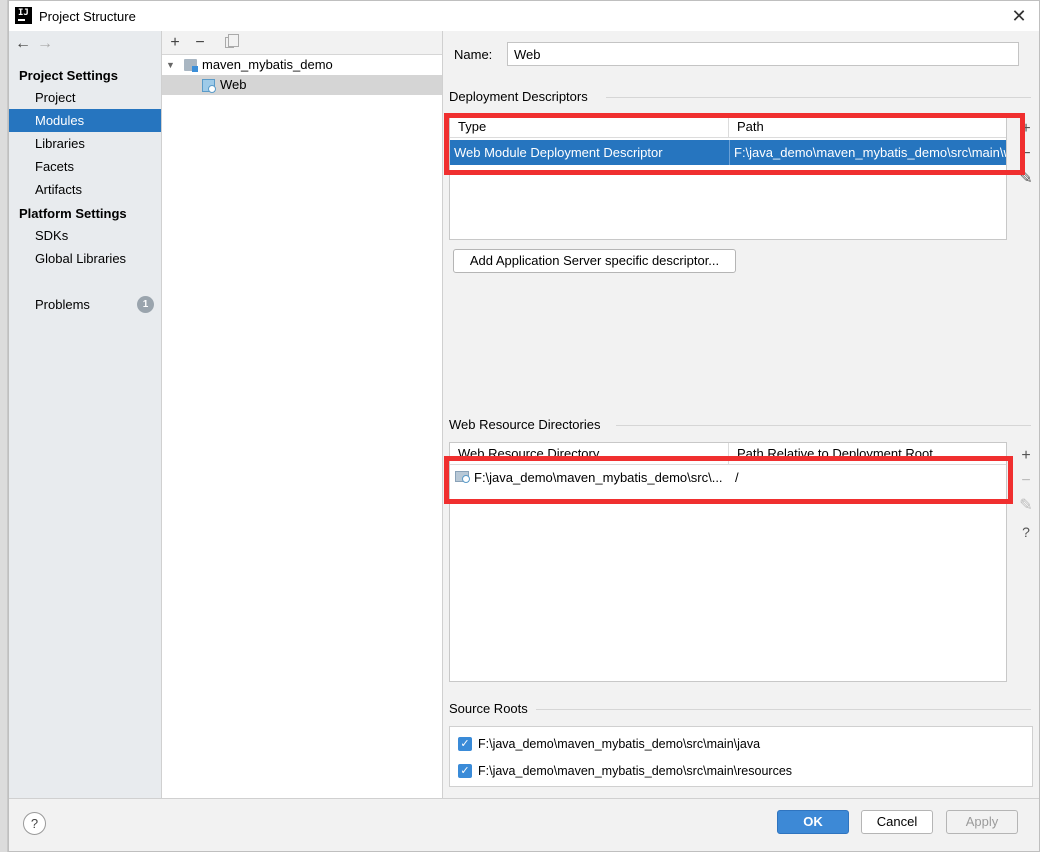  I want to click on window-title: Project Structure, so click(87, 16).